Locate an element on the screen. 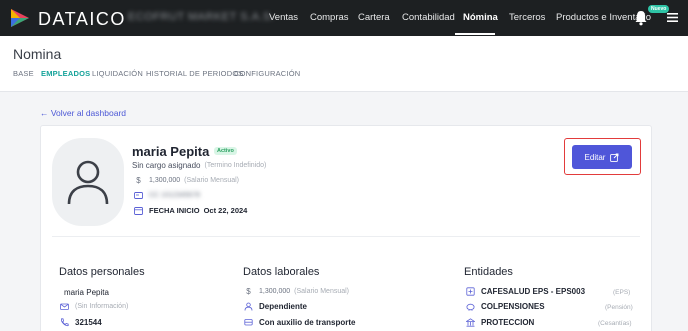 The image size is (688, 331). entity-cesantias-kind: (Cesantías) is located at coordinates (615, 323).